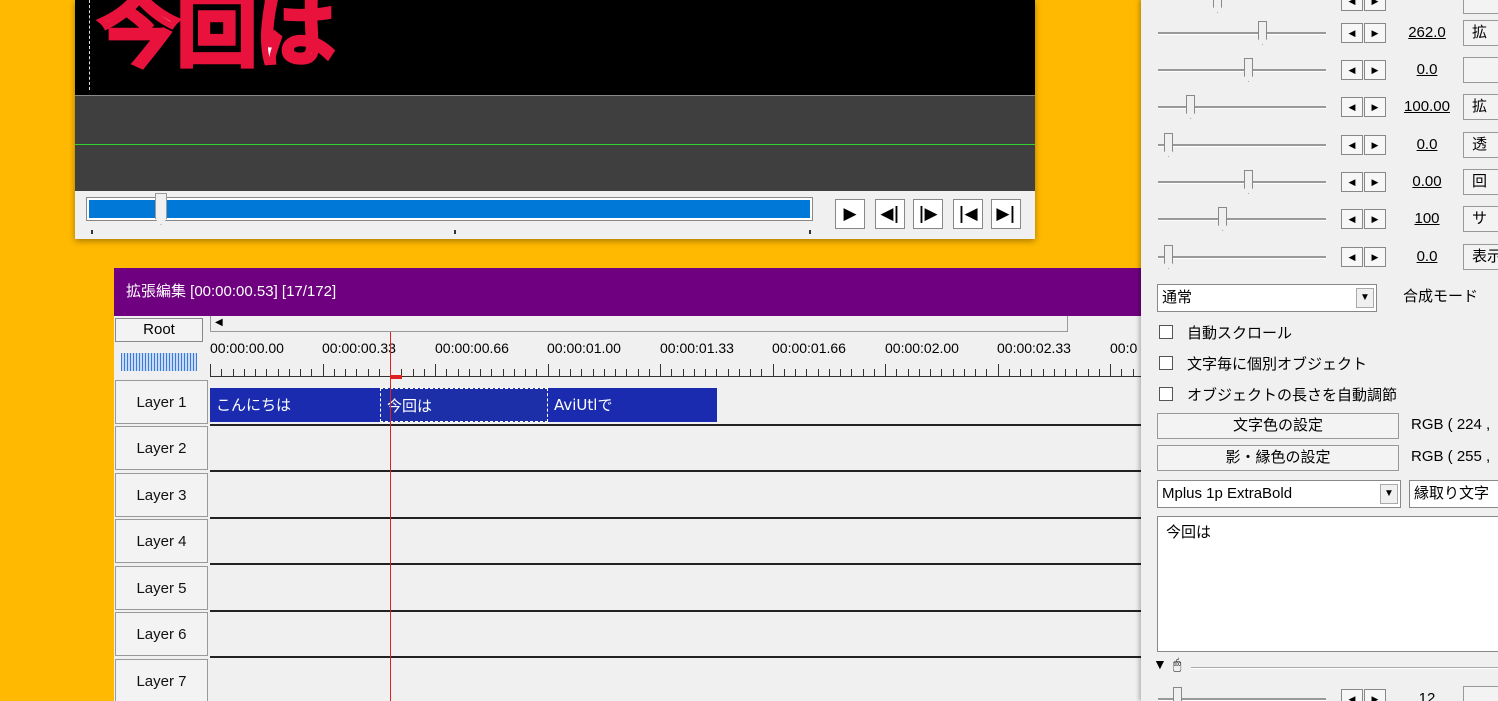 This screenshot has height=701, width=1498. Describe the element at coordinates (677, 542) in the screenshot. I see `layer-4-track` at that location.